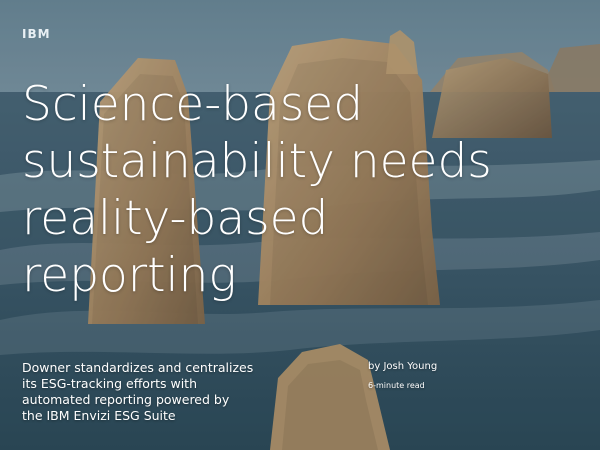 This screenshot has width=600, height=450. Describe the element at coordinates (403, 366) in the screenshot. I see `author-byline: by Josh Young` at that location.